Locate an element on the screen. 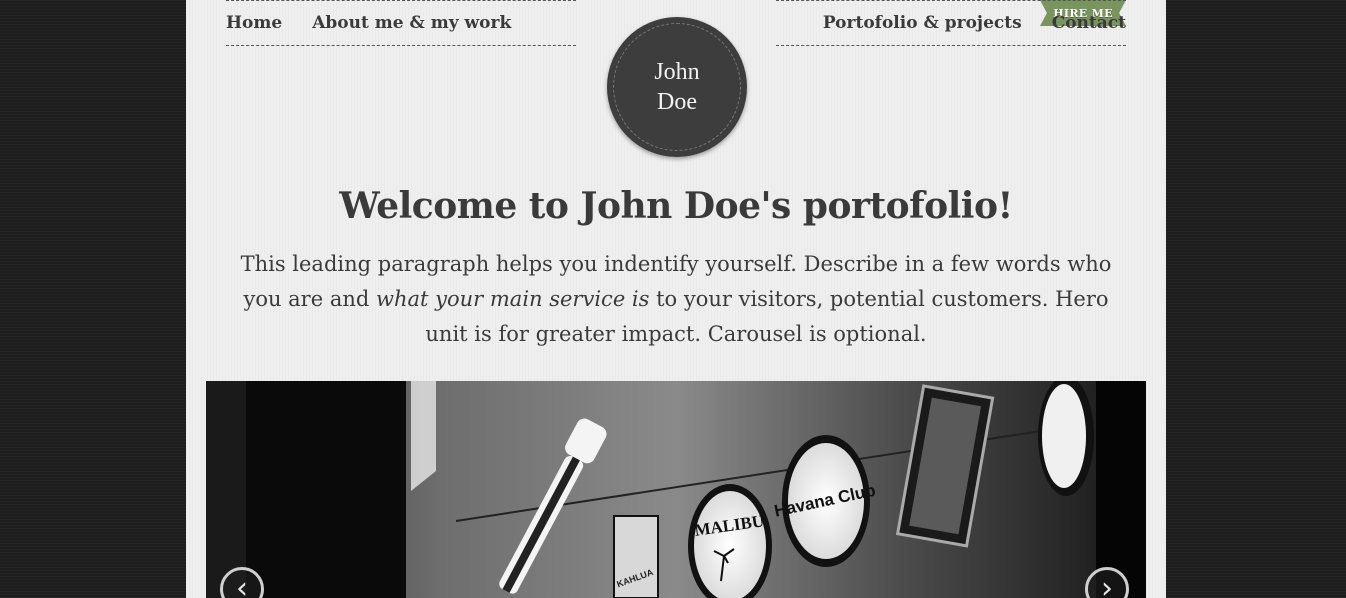 The width and height of the screenshot is (1346, 598). logo-first-name: John is located at coordinates (677, 72).